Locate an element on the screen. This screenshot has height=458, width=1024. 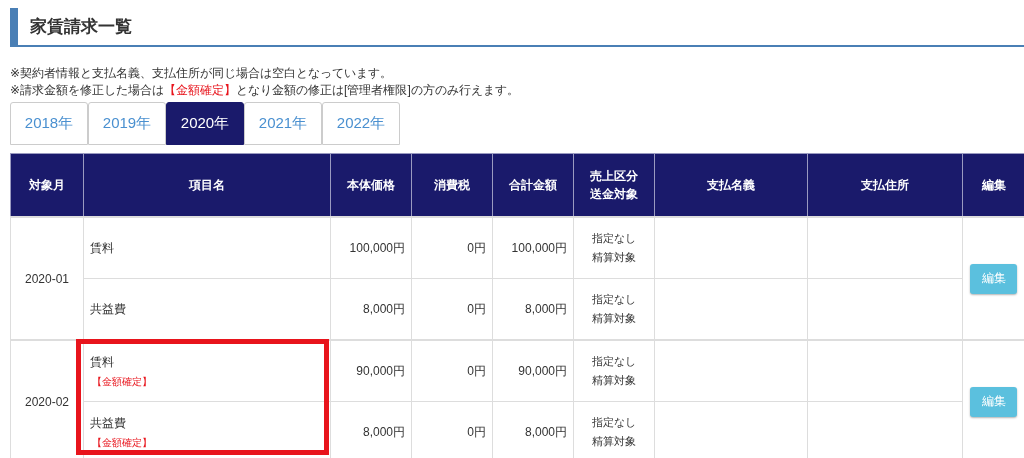
column-header: 送金対象 is located at coordinates (614, 194).